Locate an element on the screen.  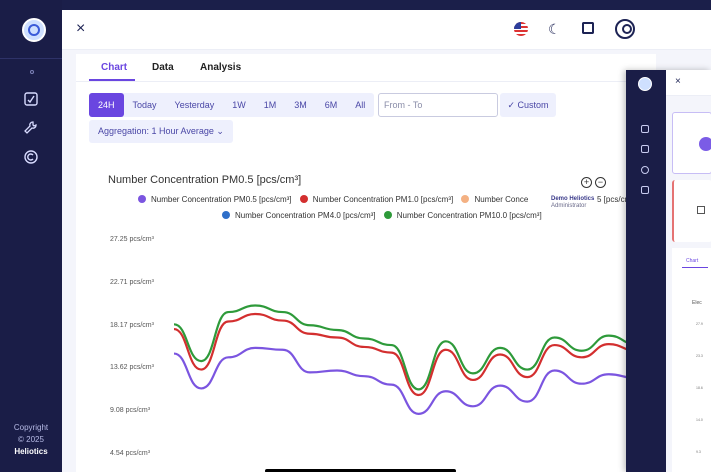
range-1w-button: 1W is located at coordinates (239, 105).